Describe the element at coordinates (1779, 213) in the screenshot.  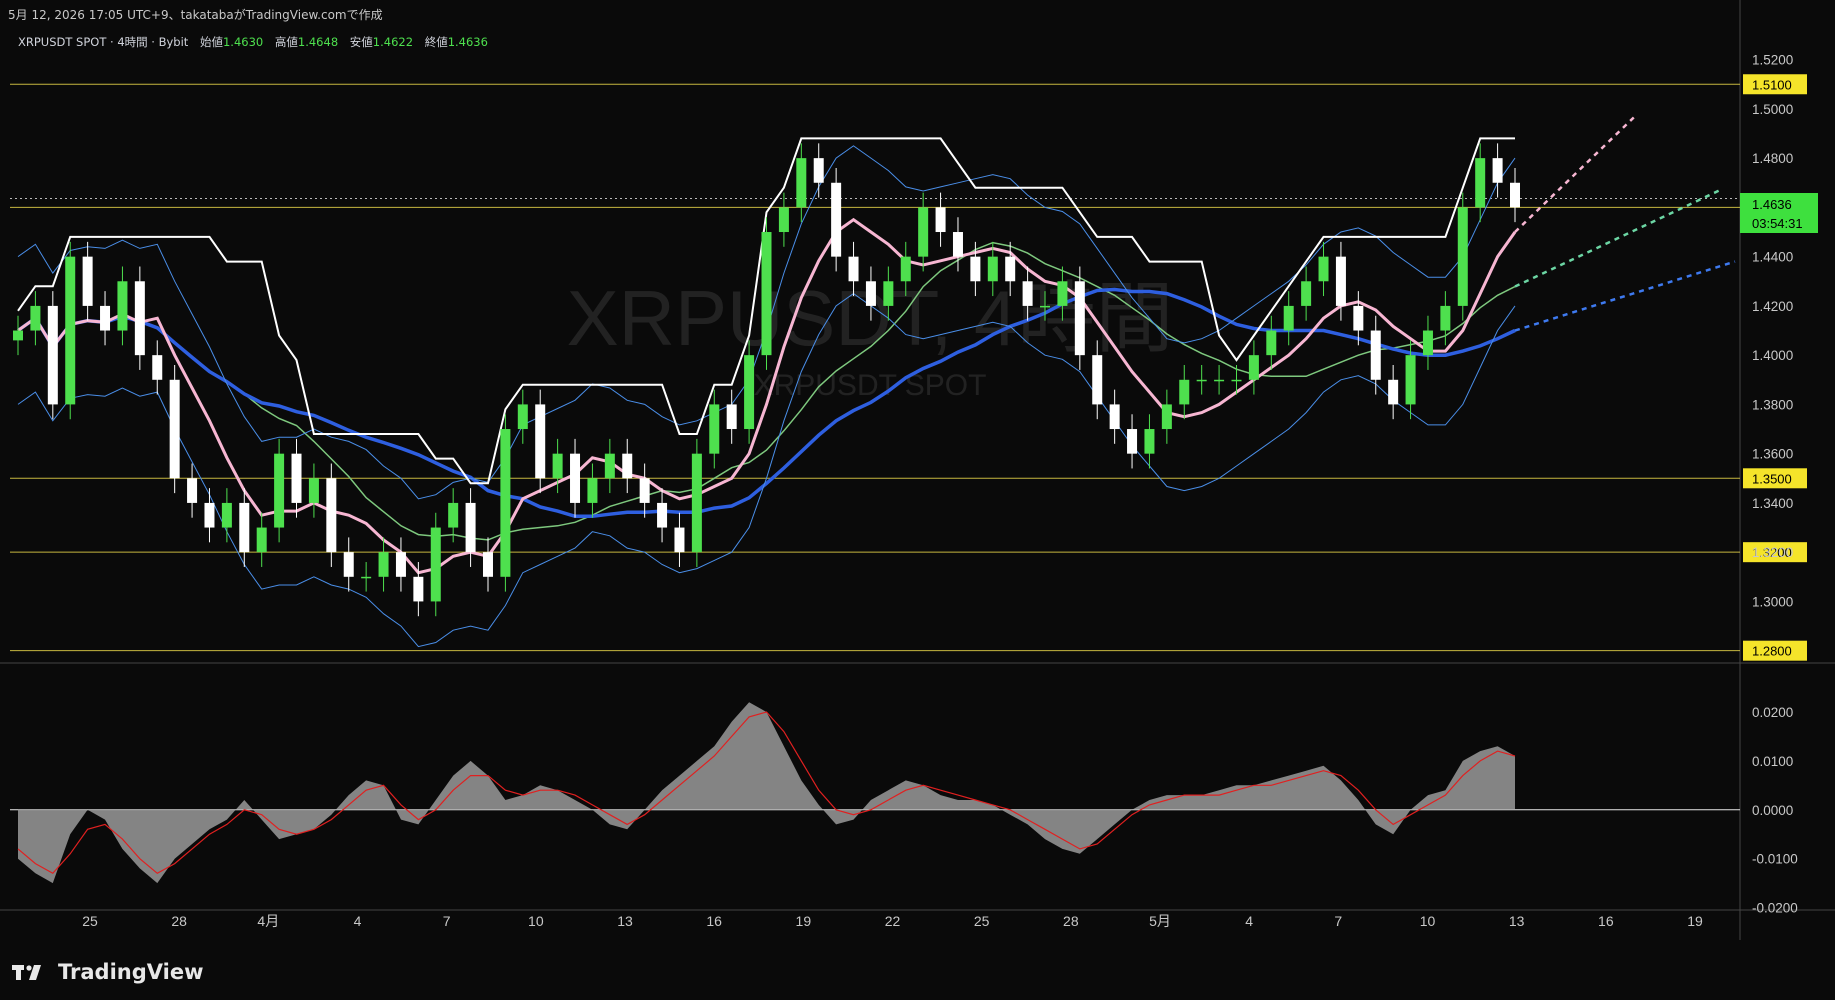
I see `last-price-badge: 1.4636 03:54:31` at that location.